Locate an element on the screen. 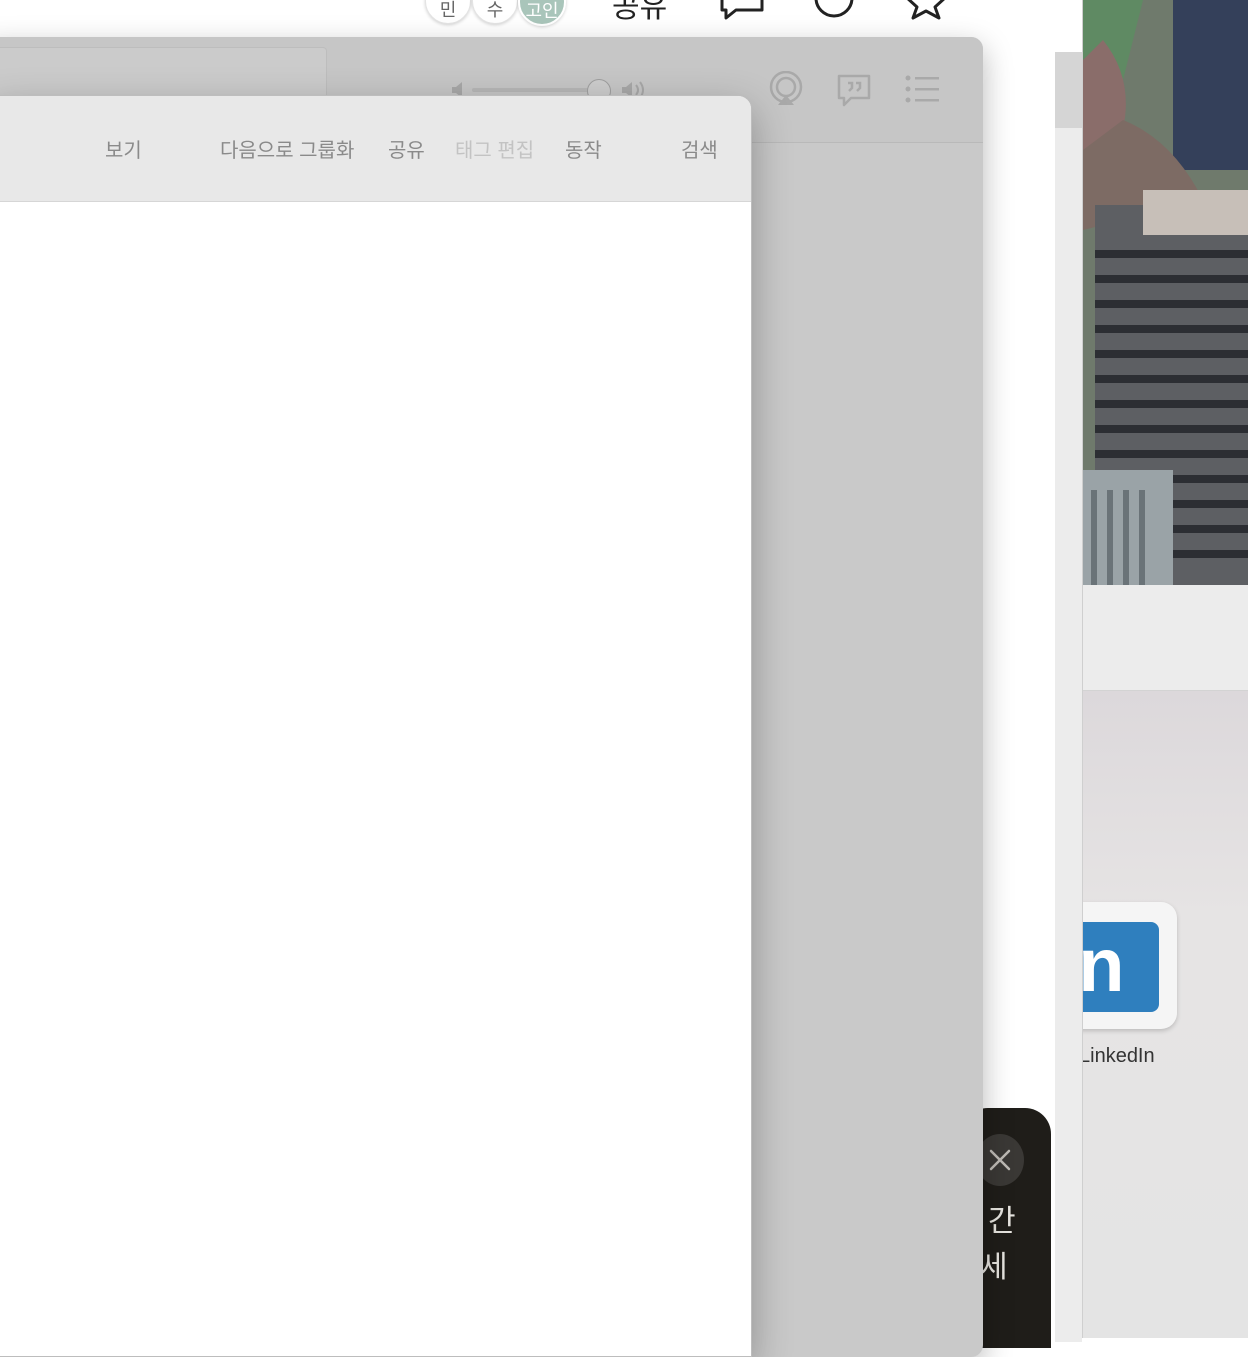 The height and width of the screenshot is (1357, 1248). avatar-initial: 고인 is located at coordinates (542, 11).